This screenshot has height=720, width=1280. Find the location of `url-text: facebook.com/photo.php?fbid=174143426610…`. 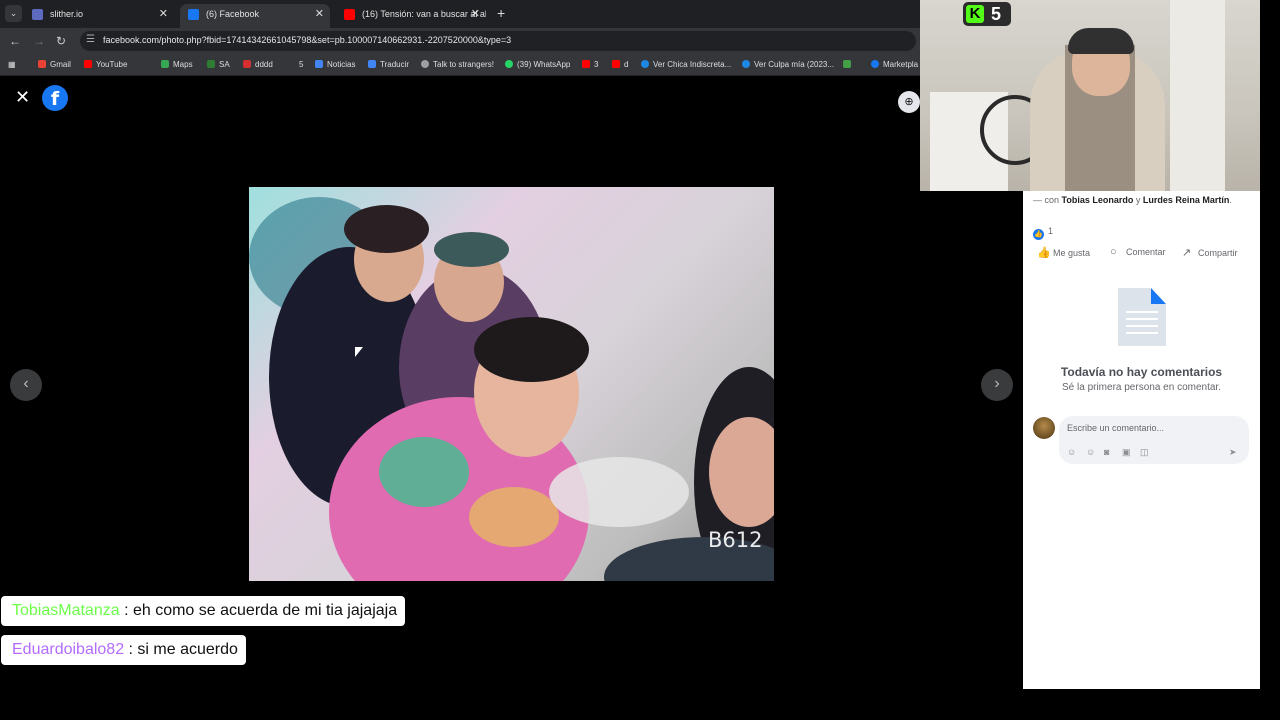

url-text: facebook.com/photo.php?fbid=174143426610… is located at coordinates (307, 40).